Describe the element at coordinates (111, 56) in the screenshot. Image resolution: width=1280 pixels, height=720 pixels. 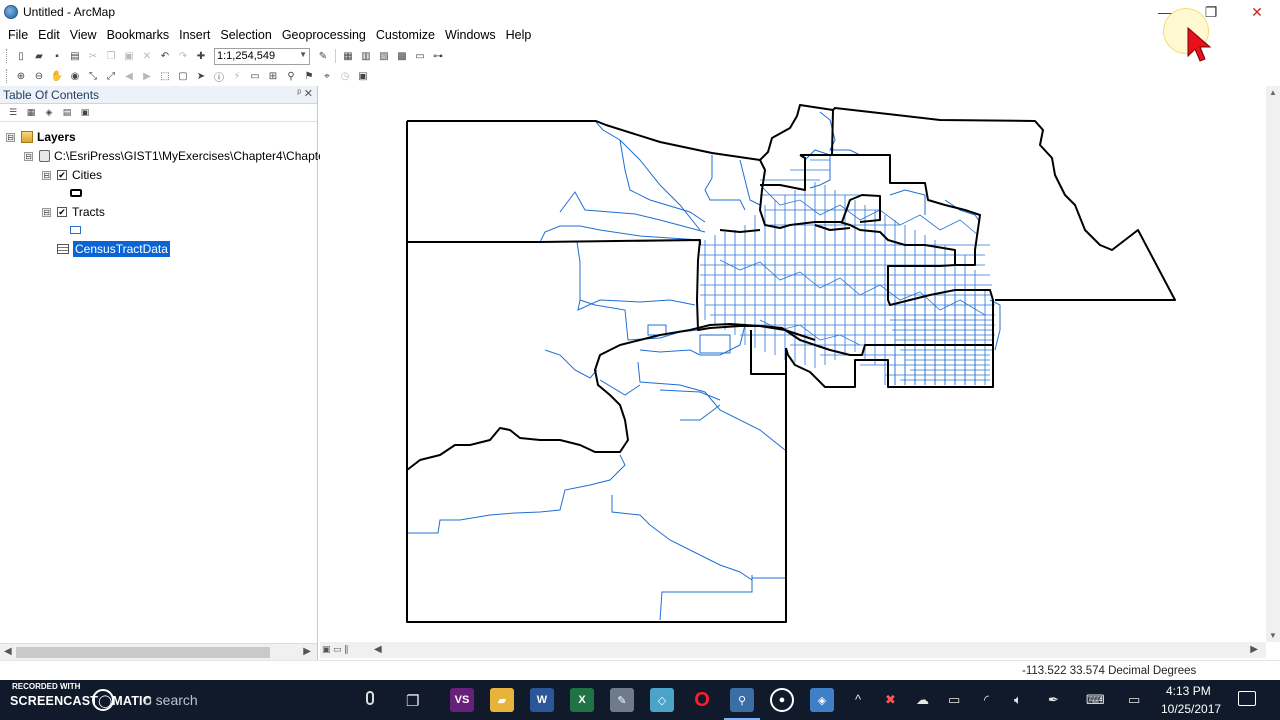
I see `copy-icon: ❐` at that location.